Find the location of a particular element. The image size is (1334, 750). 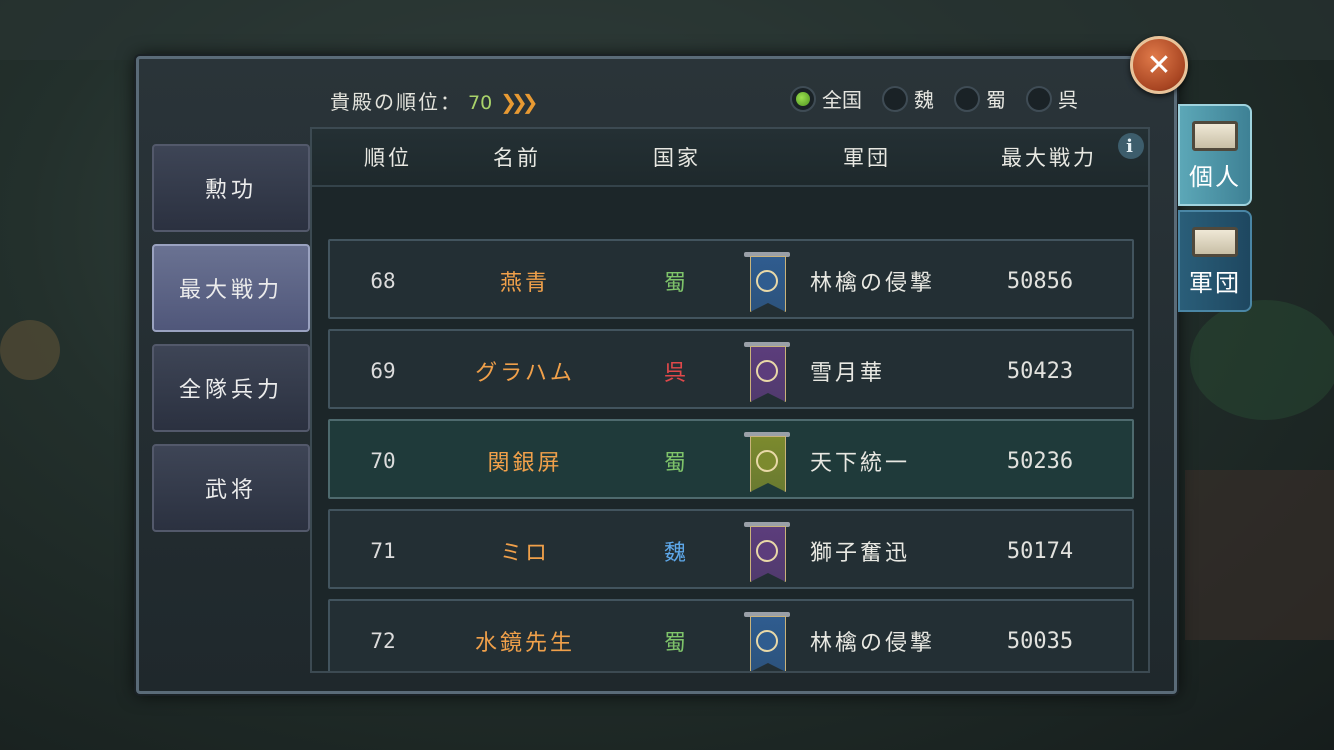

rank-value: 70 is located at coordinates (480, 103).